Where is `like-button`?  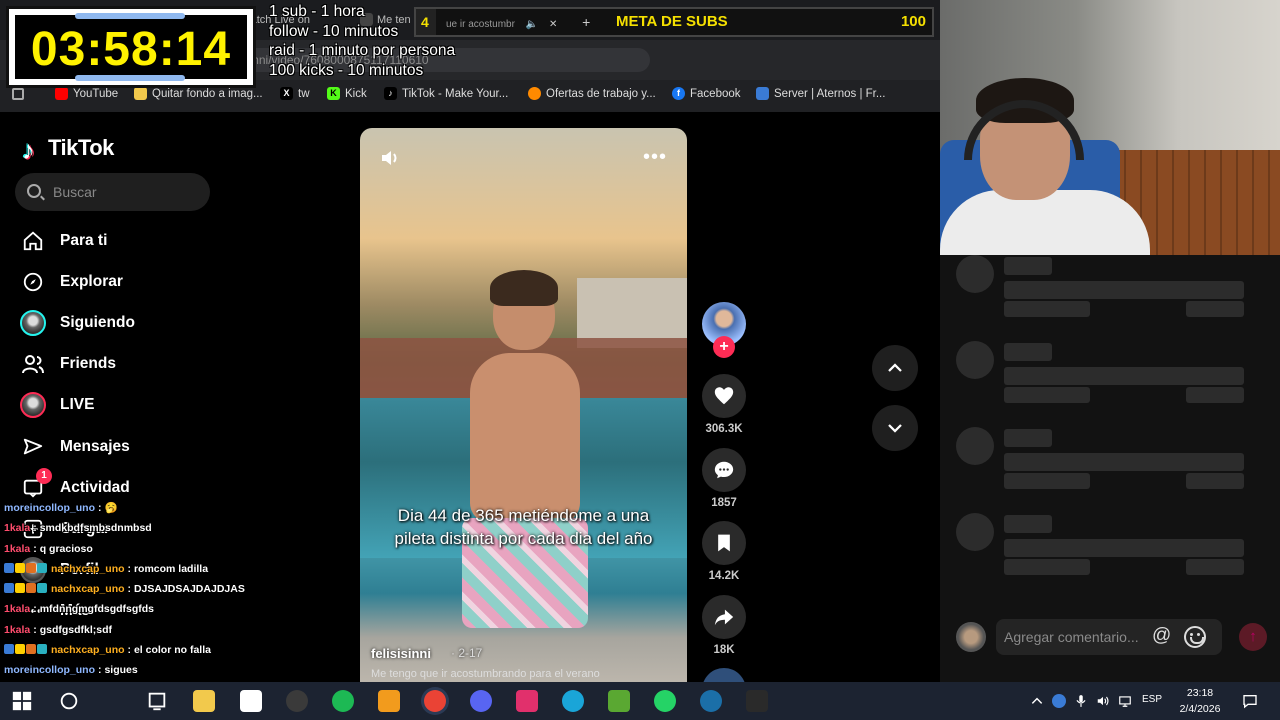
like-button is located at coordinates (724, 396).